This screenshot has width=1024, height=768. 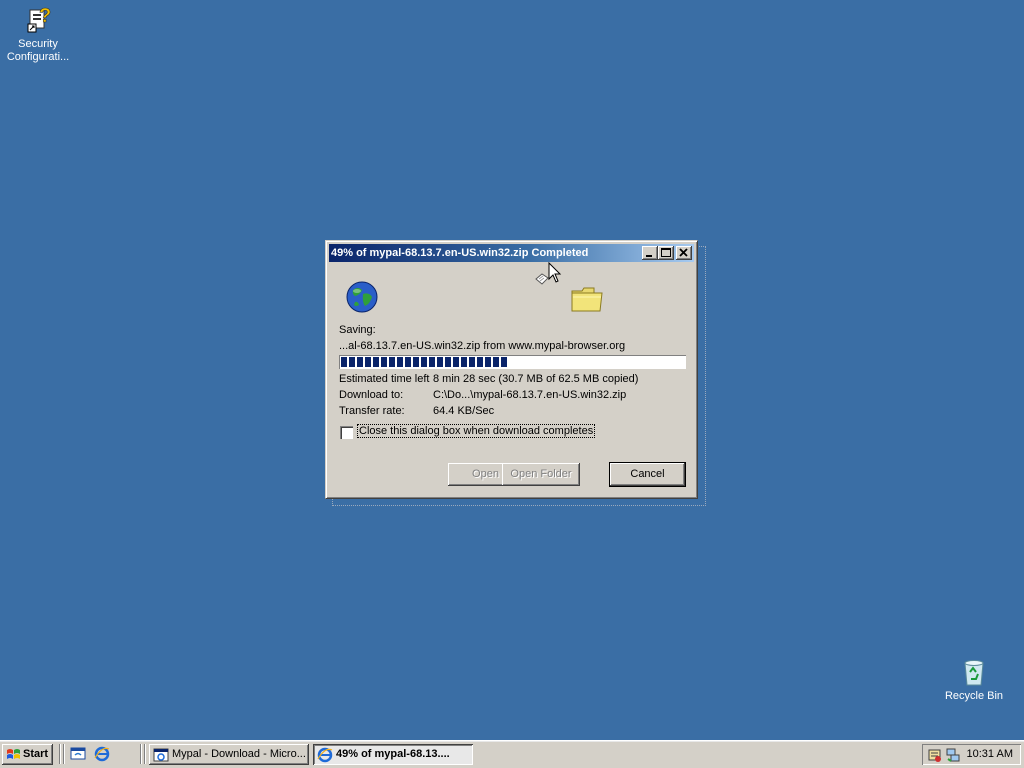 What do you see at coordinates (512, 362) in the screenshot?
I see `download-progress-bar` at bounding box center [512, 362].